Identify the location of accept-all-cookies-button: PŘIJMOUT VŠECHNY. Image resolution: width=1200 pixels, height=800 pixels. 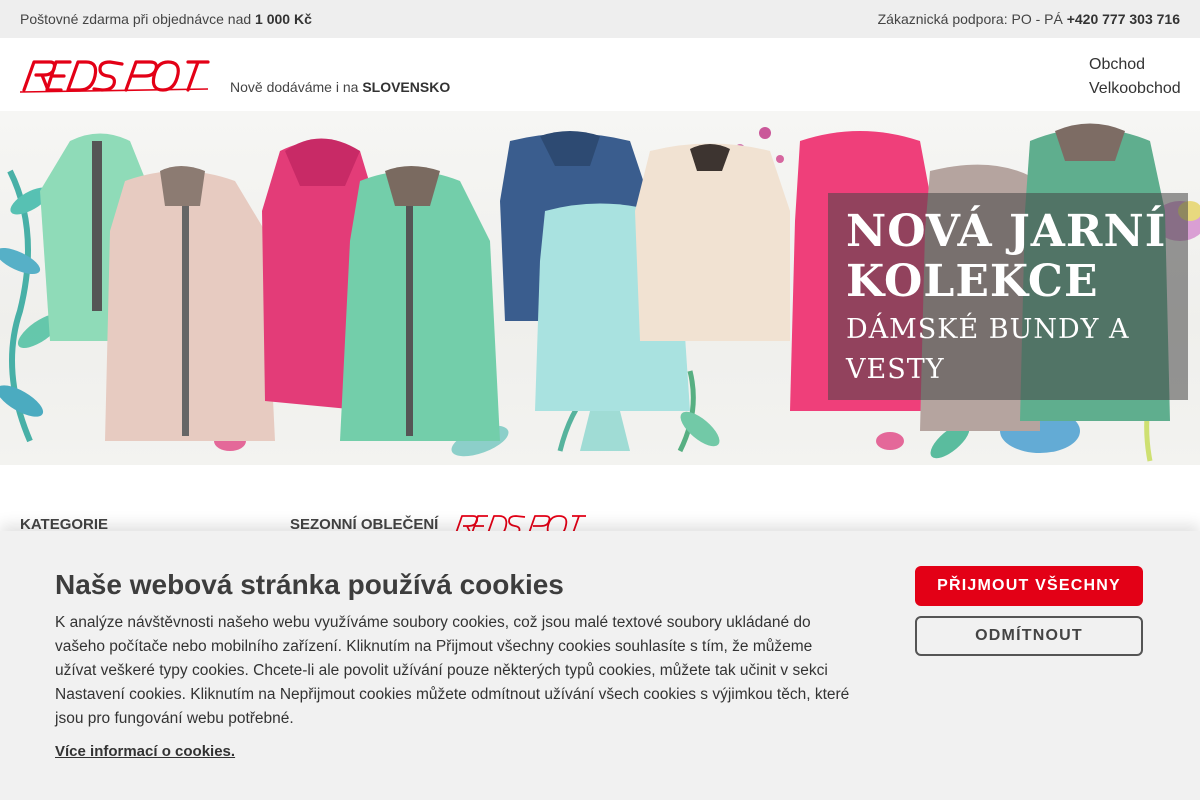
(1029, 586).